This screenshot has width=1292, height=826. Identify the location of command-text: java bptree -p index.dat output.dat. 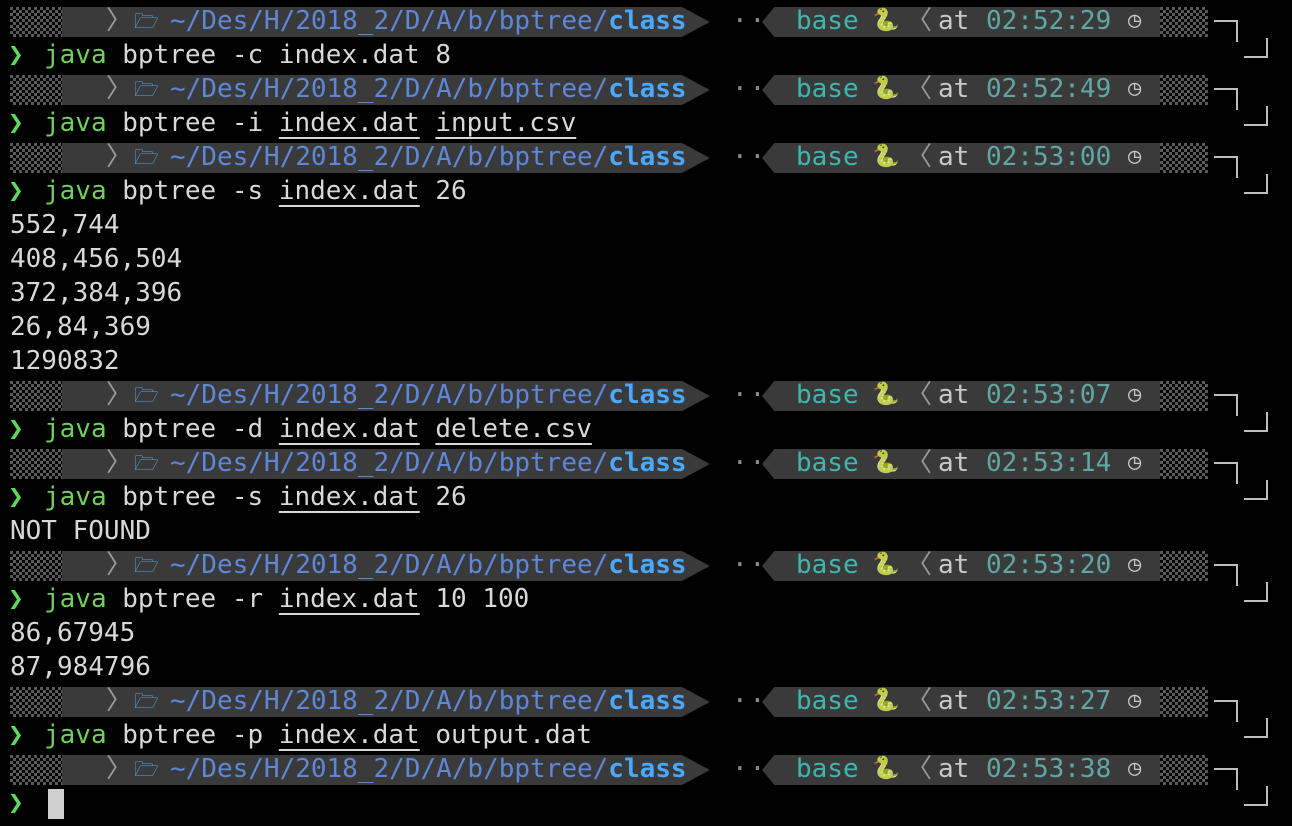
(318, 735).